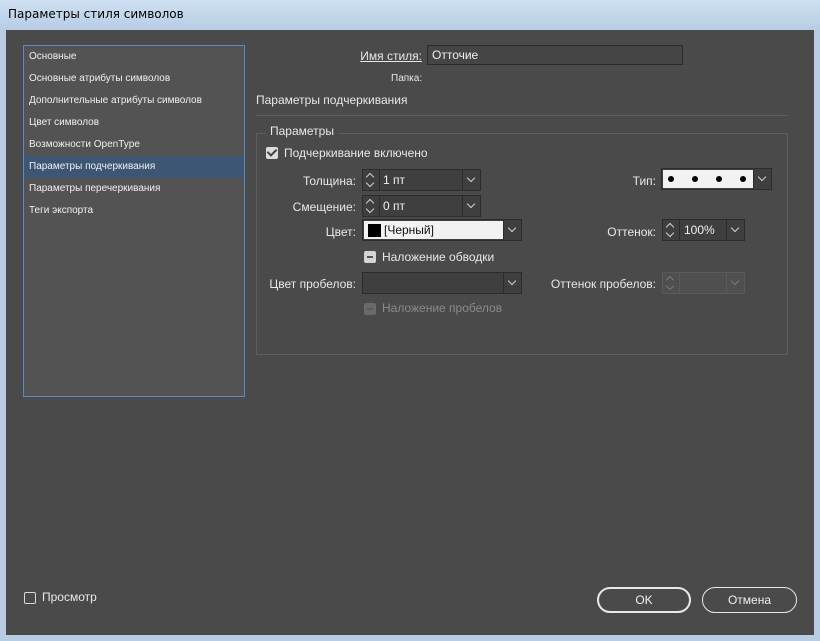 Image resolution: width=820 pixels, height=641 pixels. Describe the element at coordinates (644, 600) in the screenshot. I see `ok-button: OK` at that location.